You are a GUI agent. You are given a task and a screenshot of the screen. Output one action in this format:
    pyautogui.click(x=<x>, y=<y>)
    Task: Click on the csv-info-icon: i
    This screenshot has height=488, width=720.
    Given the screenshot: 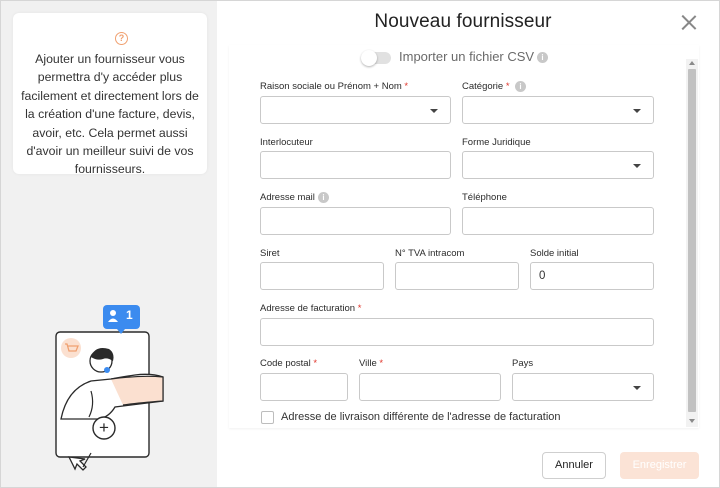 What is the action you would take?
    pyautogui.click(x=542, y=57)
    